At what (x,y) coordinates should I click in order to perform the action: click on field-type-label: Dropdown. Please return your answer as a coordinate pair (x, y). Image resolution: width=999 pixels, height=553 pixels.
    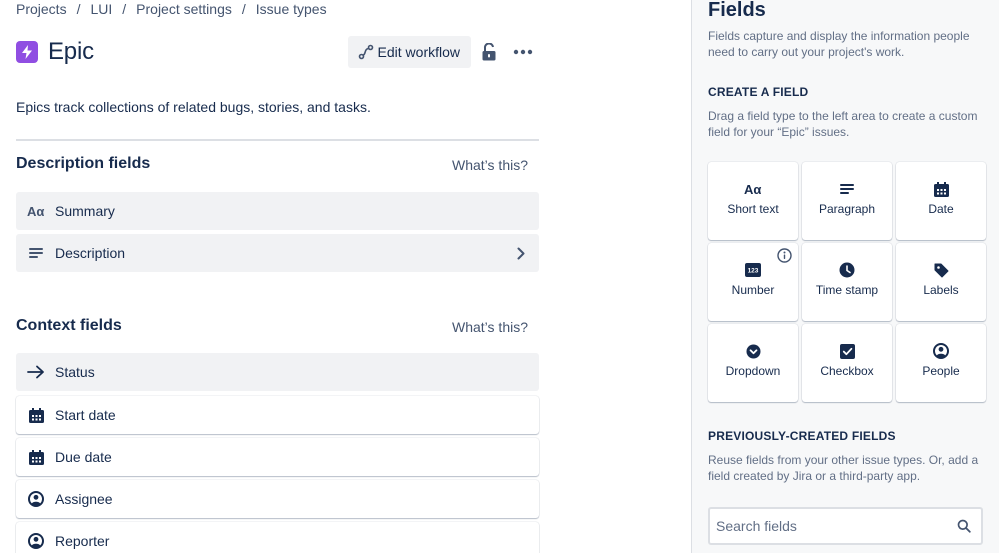
    Looking at the image, I should click on (753, 371).